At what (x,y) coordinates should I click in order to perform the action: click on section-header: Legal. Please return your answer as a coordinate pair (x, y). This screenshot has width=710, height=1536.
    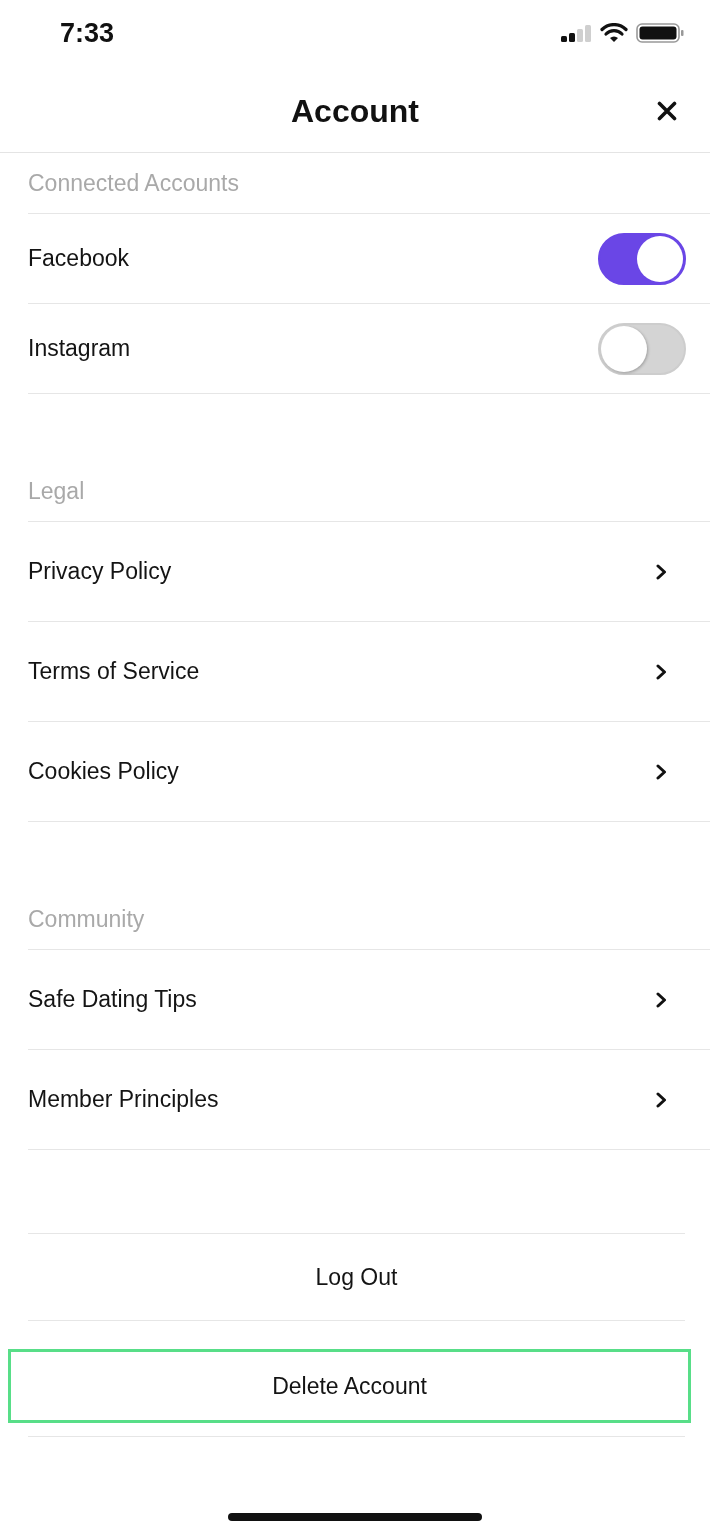
    Looking at the image, I should click on (56, 491).